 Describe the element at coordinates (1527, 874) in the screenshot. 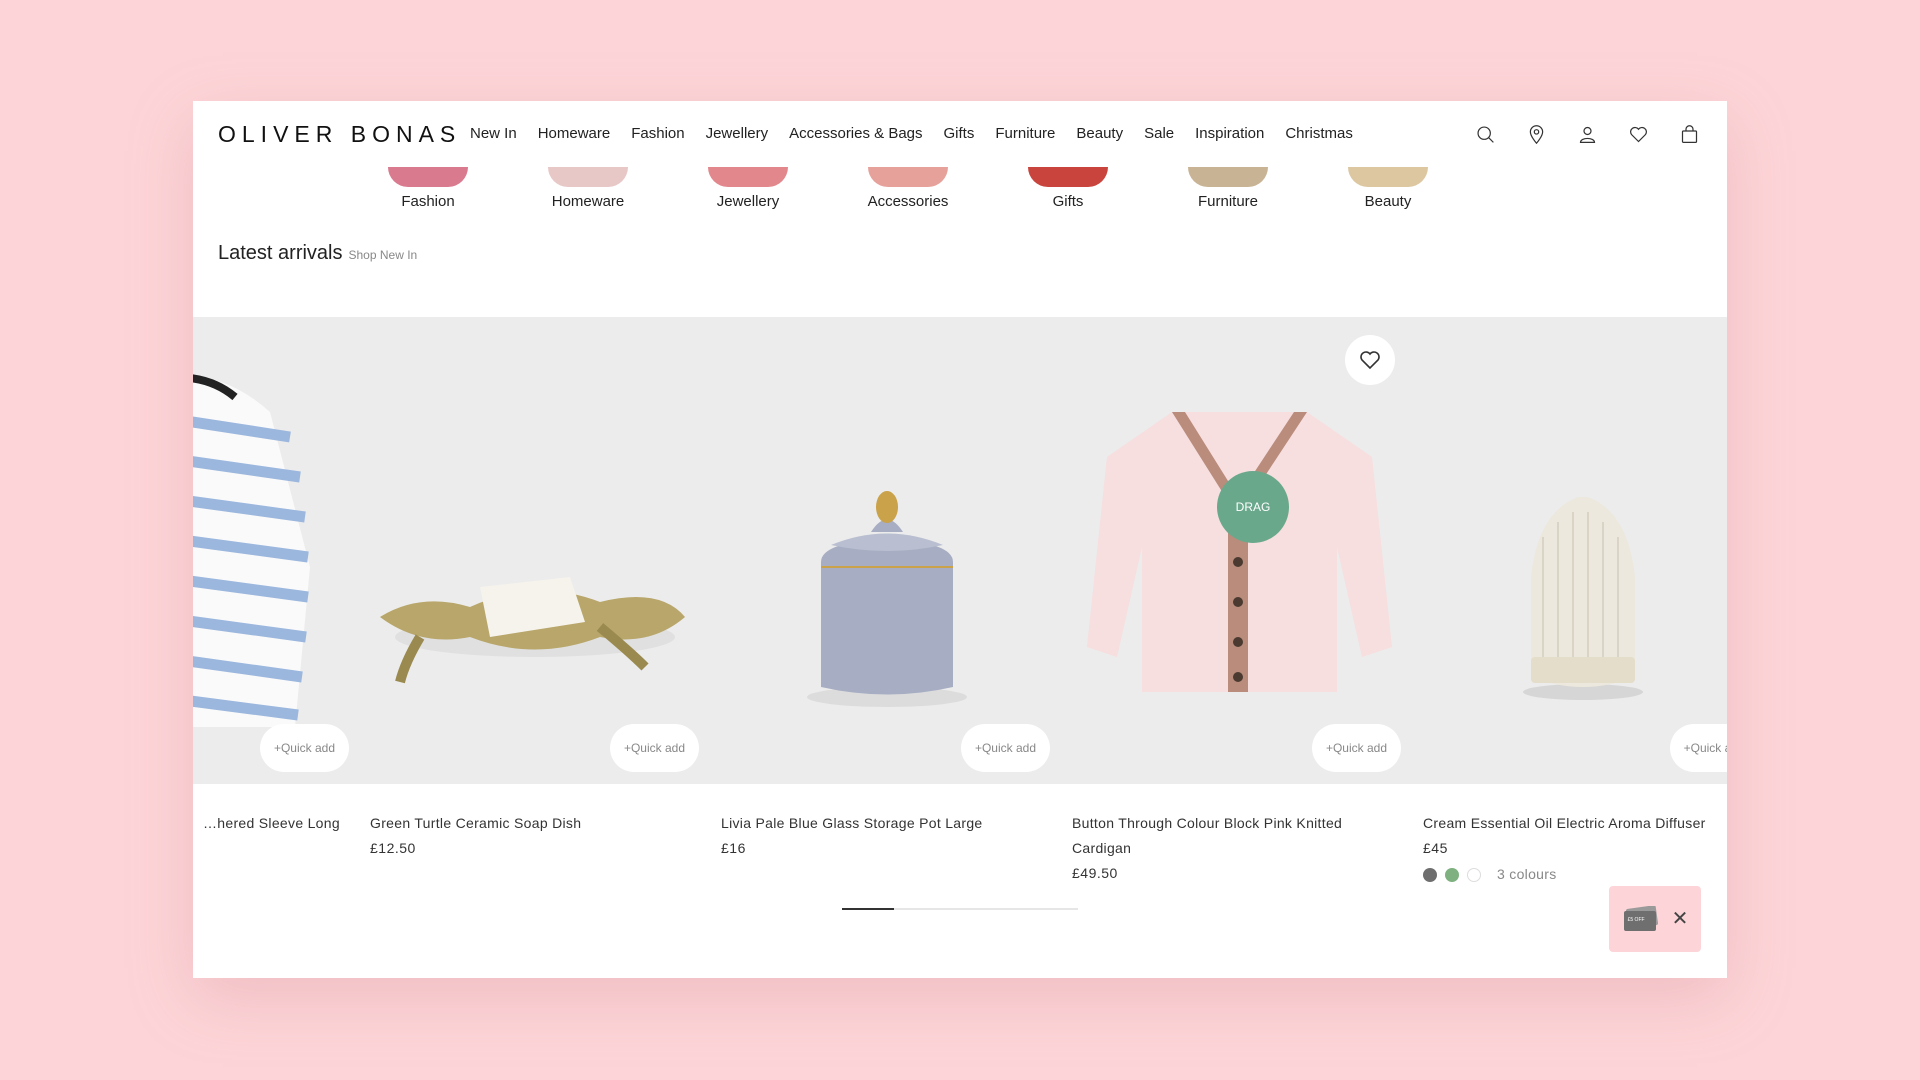

I see `colours-count: 3 colours` at that location.